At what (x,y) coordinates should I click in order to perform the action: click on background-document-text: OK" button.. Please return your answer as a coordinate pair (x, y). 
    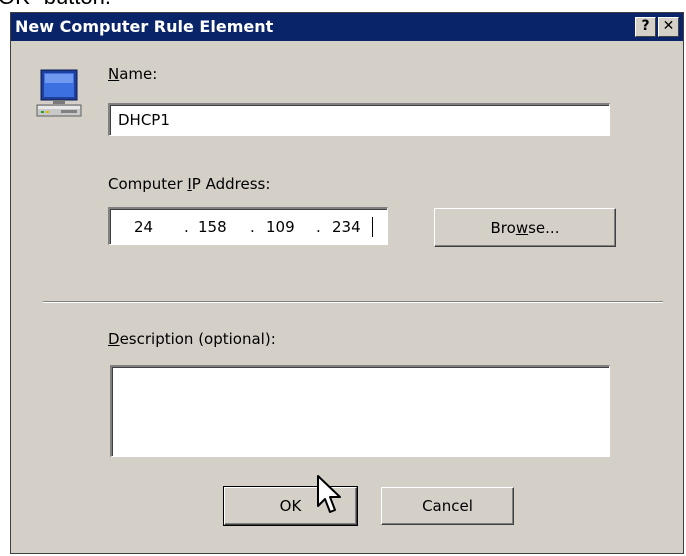
    Looking at the image, I should click on (55, 5).